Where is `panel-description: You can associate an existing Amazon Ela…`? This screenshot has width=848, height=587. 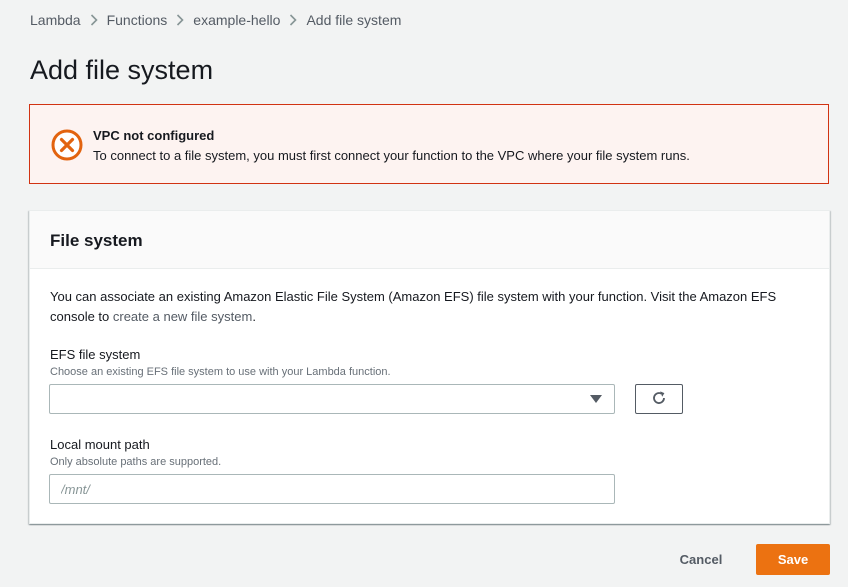
panel-description: You can associate an existing Amazon Ela… is located at coordinates (435, 307).